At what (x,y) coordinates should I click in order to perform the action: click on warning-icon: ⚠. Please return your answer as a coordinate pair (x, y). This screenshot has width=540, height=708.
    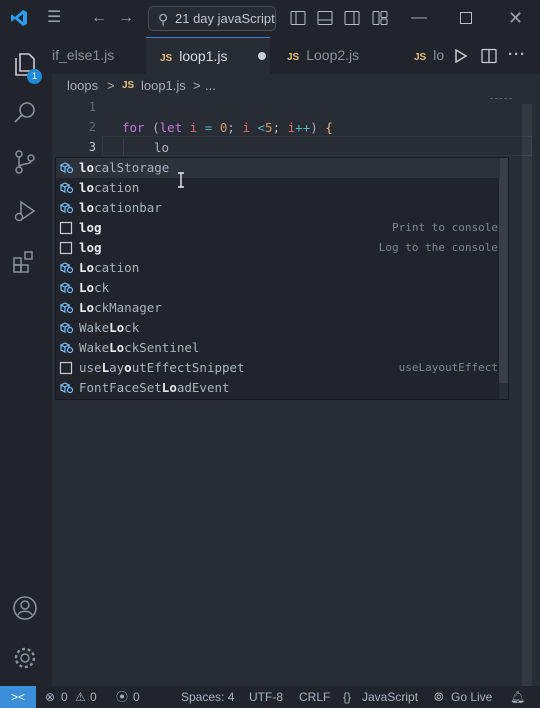
    Looking at the image, I should click on (80, 697).